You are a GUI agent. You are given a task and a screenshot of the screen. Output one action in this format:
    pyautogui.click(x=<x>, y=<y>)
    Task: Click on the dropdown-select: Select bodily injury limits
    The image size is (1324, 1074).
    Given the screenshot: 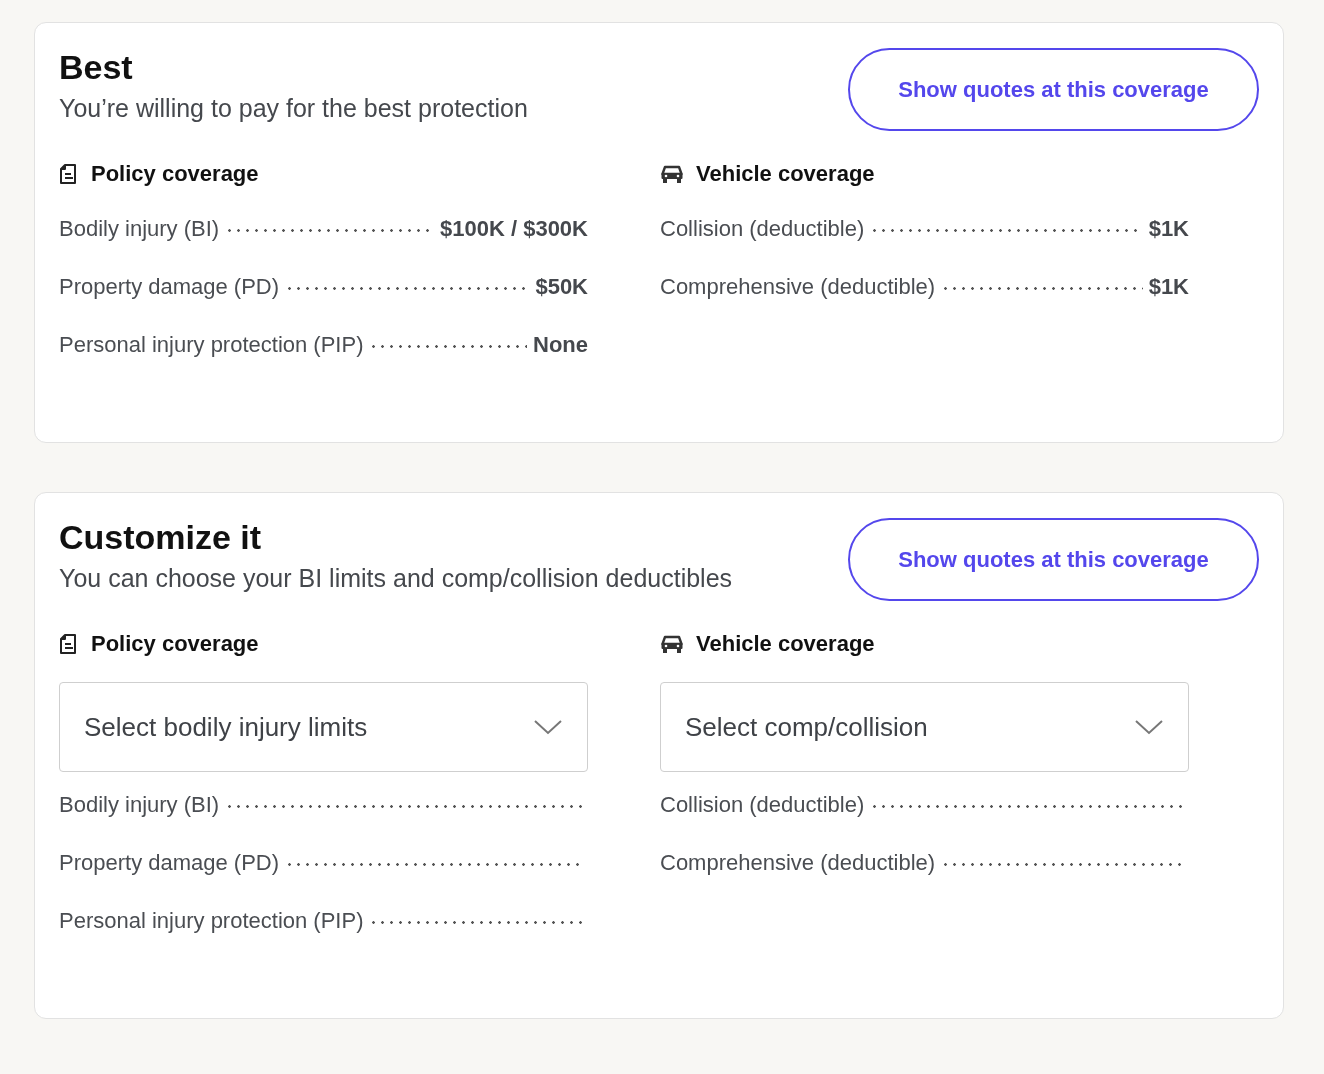 What is the action you would take?
    pyautogui.click(x=323, y=727)
    